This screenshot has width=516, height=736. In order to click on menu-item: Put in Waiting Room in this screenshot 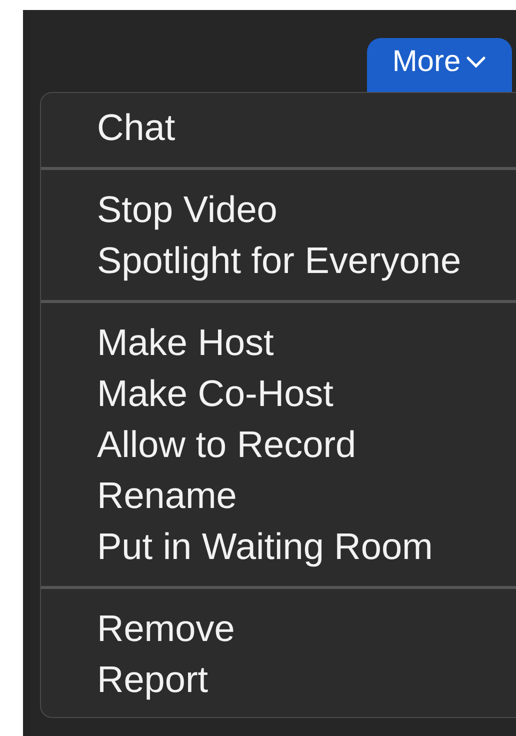, I will do `click(278, 546)`.